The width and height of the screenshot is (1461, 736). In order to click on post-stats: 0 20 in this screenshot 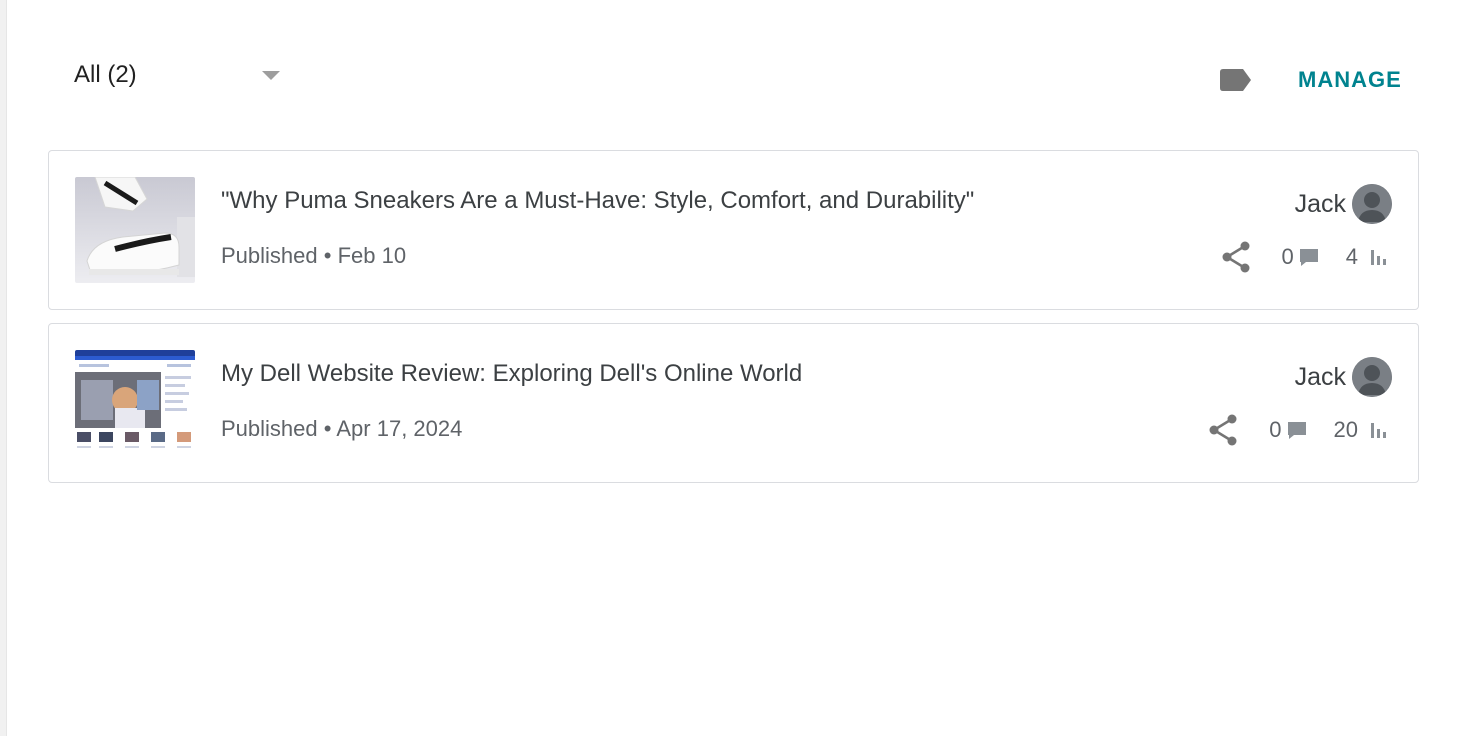, I will do `click(1297, 430)`.